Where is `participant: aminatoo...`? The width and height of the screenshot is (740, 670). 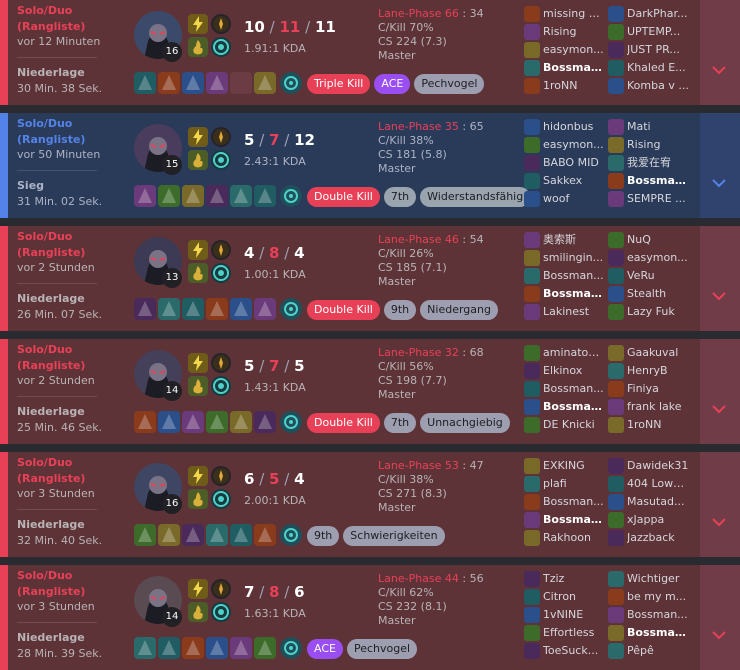 participant: aminatoo... is located at coordinates (564, 353).